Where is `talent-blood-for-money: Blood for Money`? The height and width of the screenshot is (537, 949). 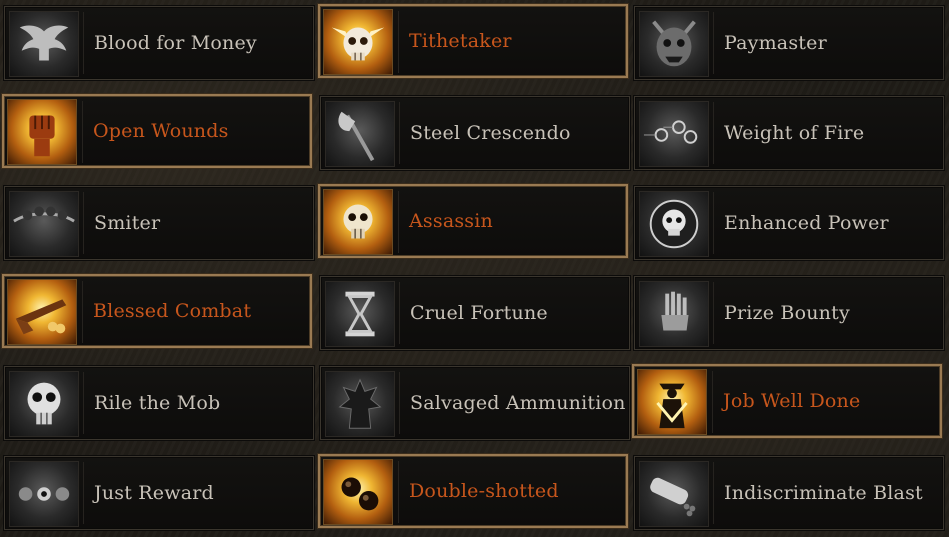
talent-blood-for-money: Blood for Money is located at coordinates (159, 43).